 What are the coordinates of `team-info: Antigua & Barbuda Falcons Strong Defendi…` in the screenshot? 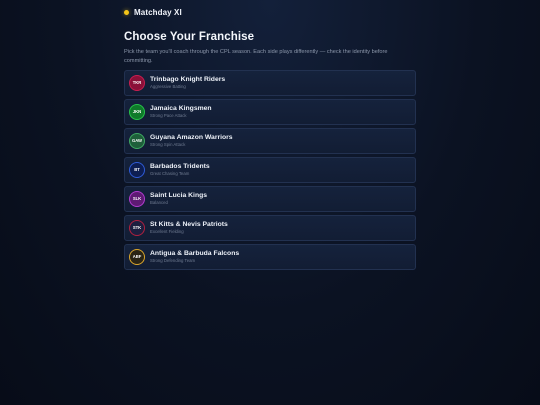 It's located at (194, 257).